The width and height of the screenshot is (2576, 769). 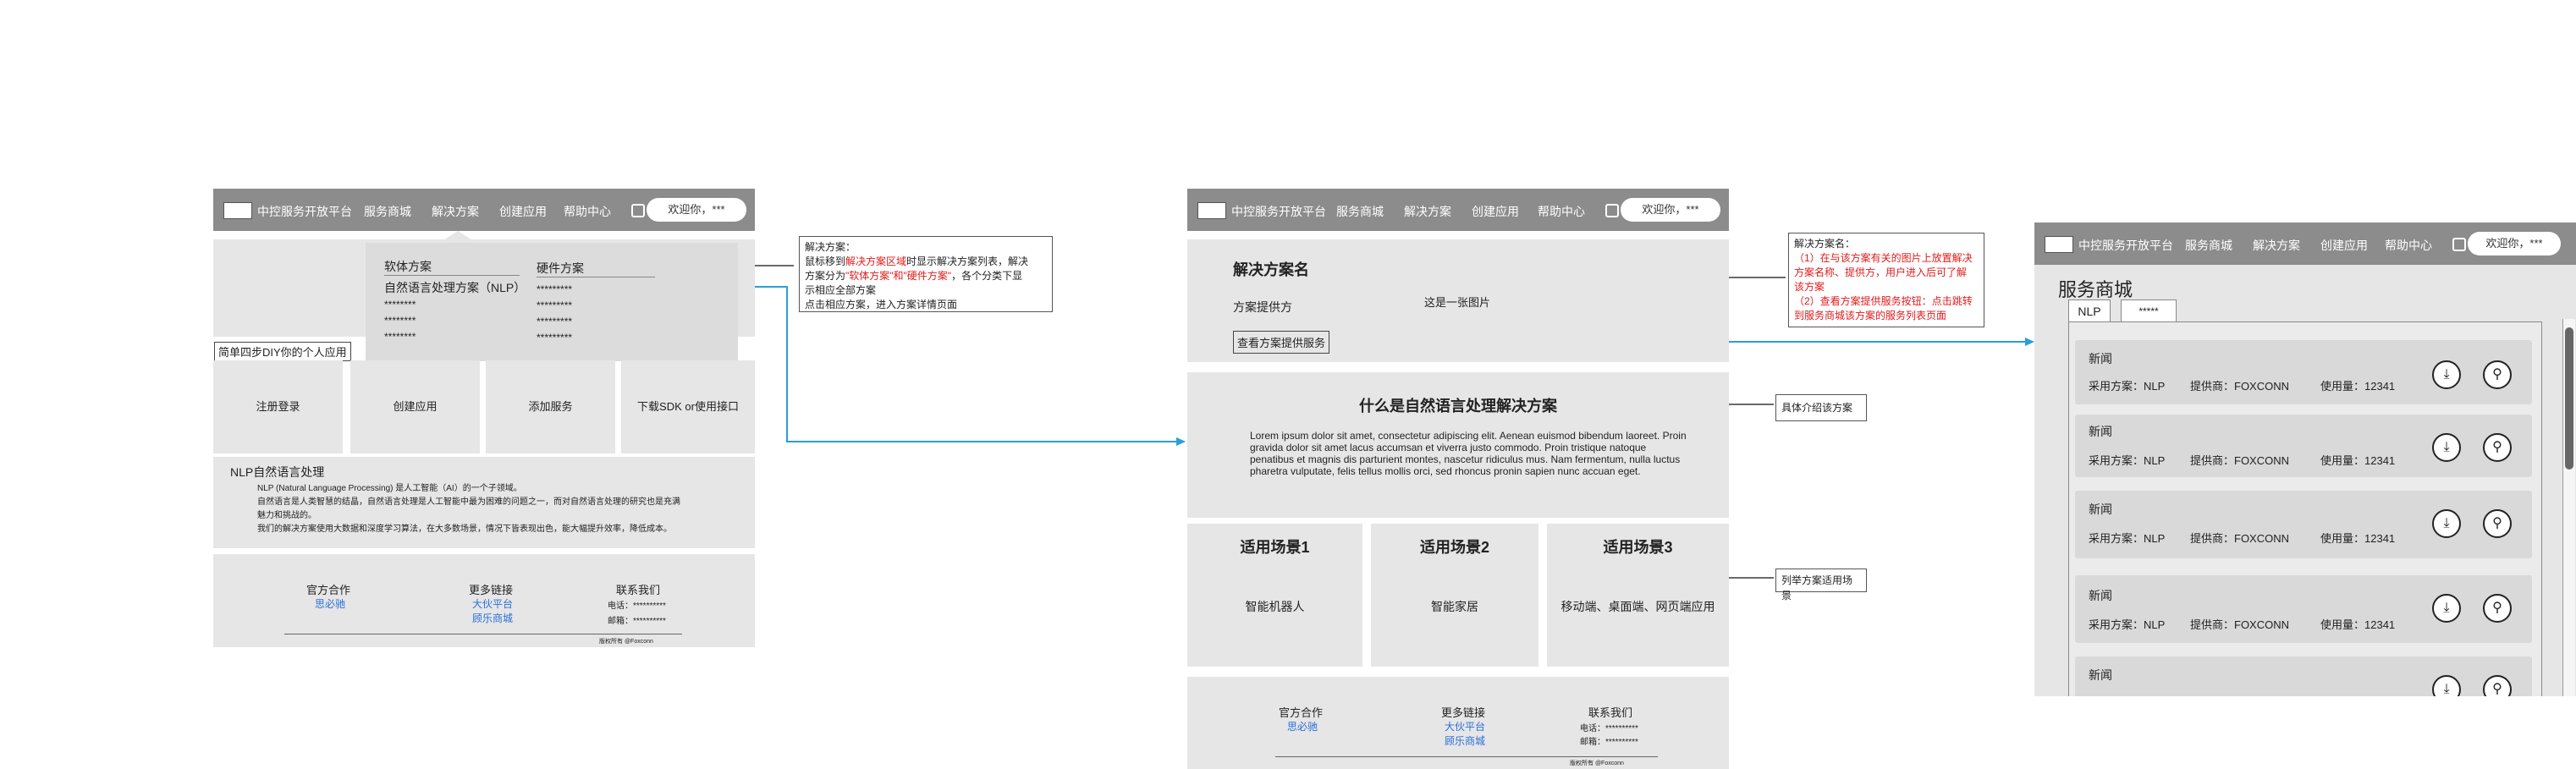 What do you see at coordinates (1454, 547) in the screenshot?
I see `scenario-title: 适用场景2` at bounding box center [1454, 547].